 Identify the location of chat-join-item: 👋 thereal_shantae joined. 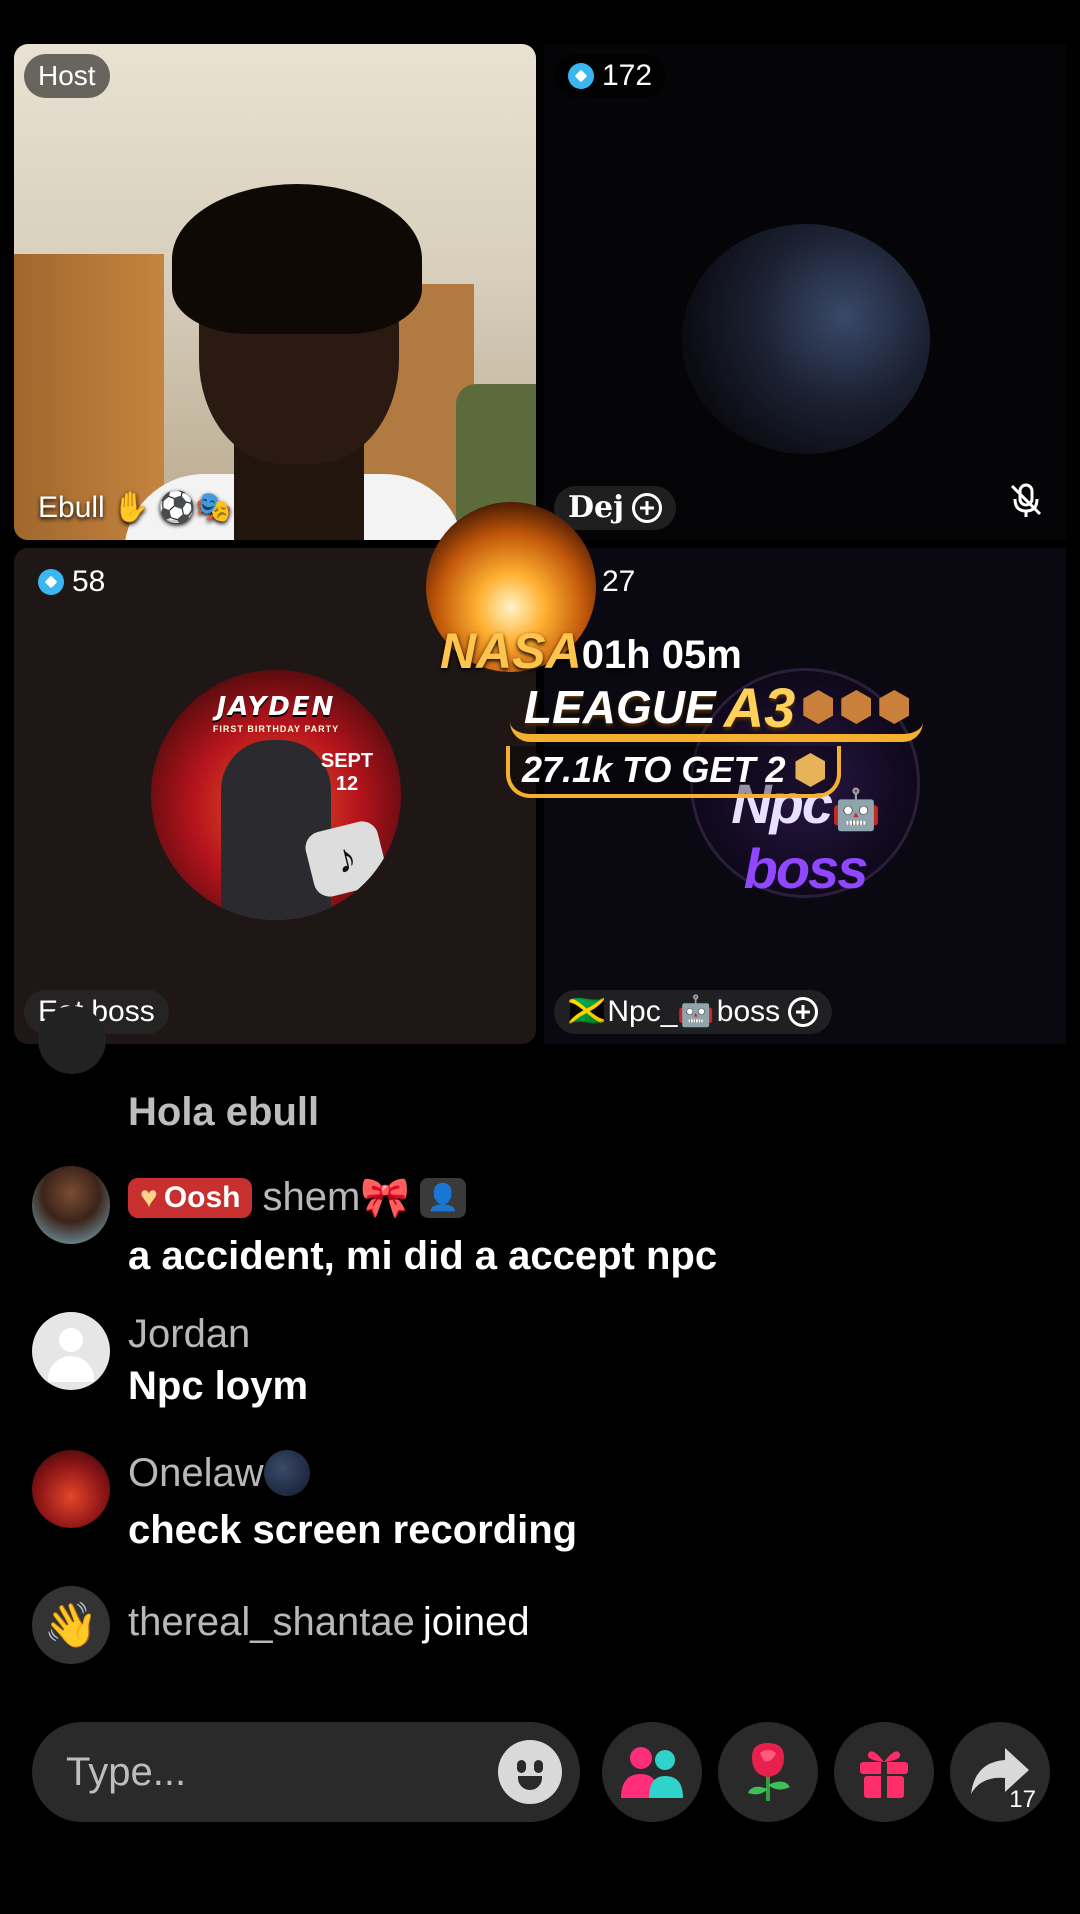
(541, 1626).